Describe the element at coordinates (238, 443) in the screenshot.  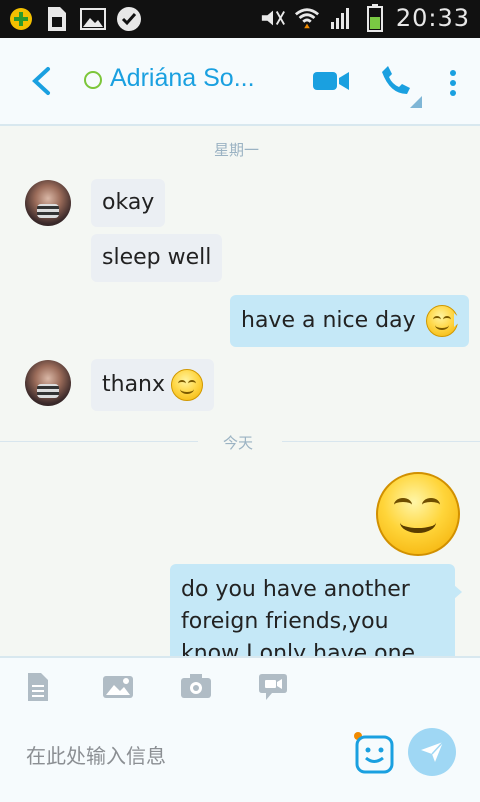
I see `date-separator-today: 今天` at that location.